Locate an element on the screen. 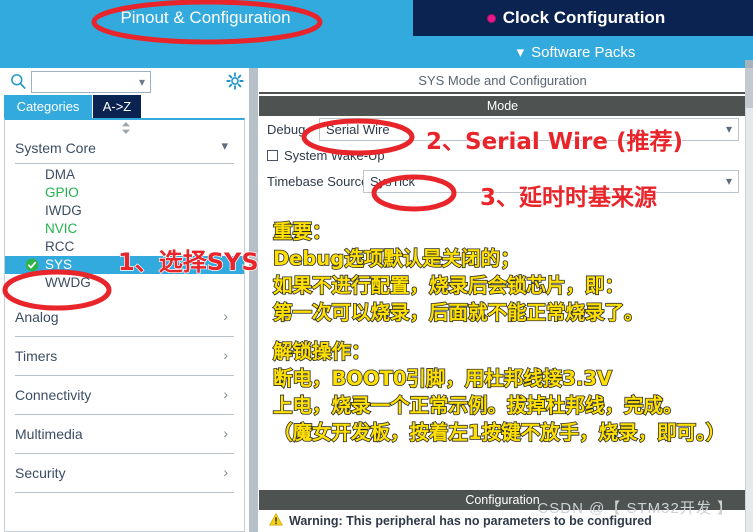 The image size is (753, 532). peripheral-item-nvic: NVIC is located at coordinates (124, 229).